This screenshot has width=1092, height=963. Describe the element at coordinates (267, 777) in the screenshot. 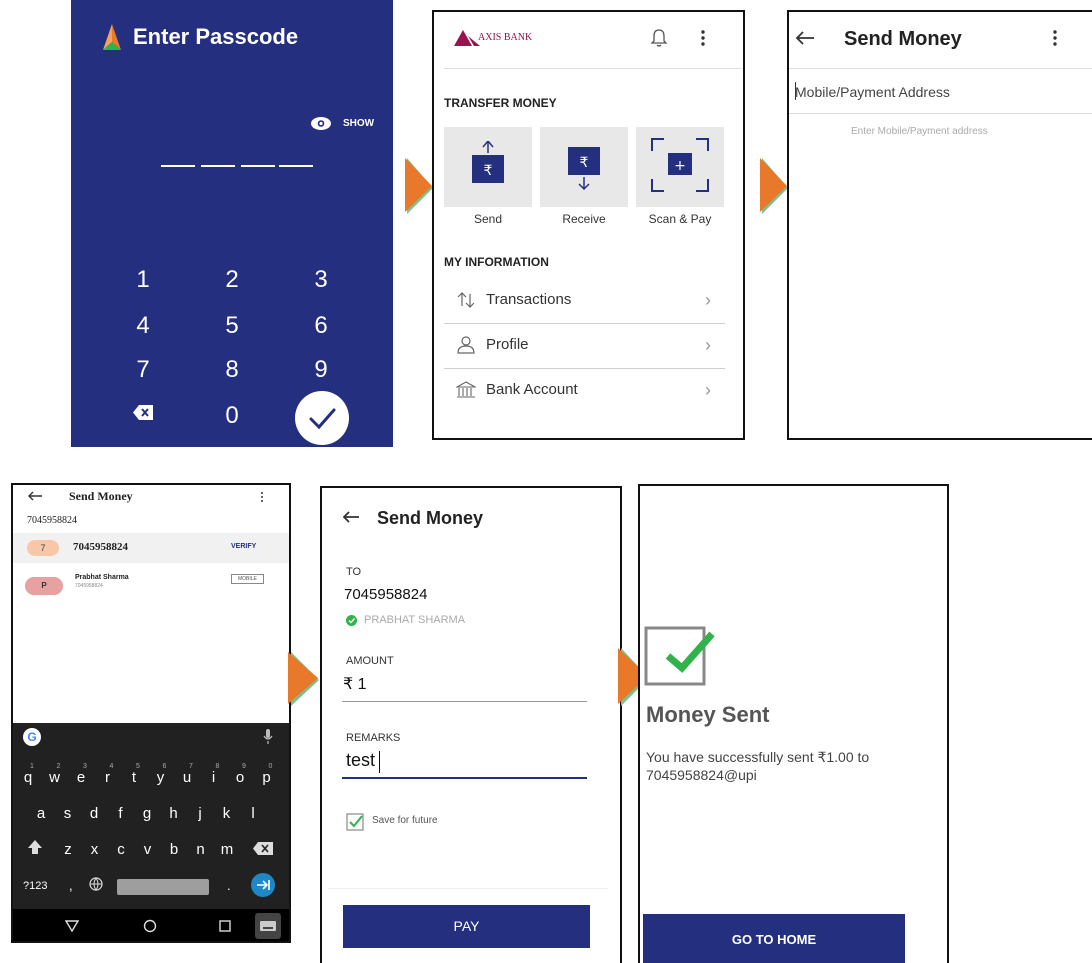

I see `key-p: p` at that location.